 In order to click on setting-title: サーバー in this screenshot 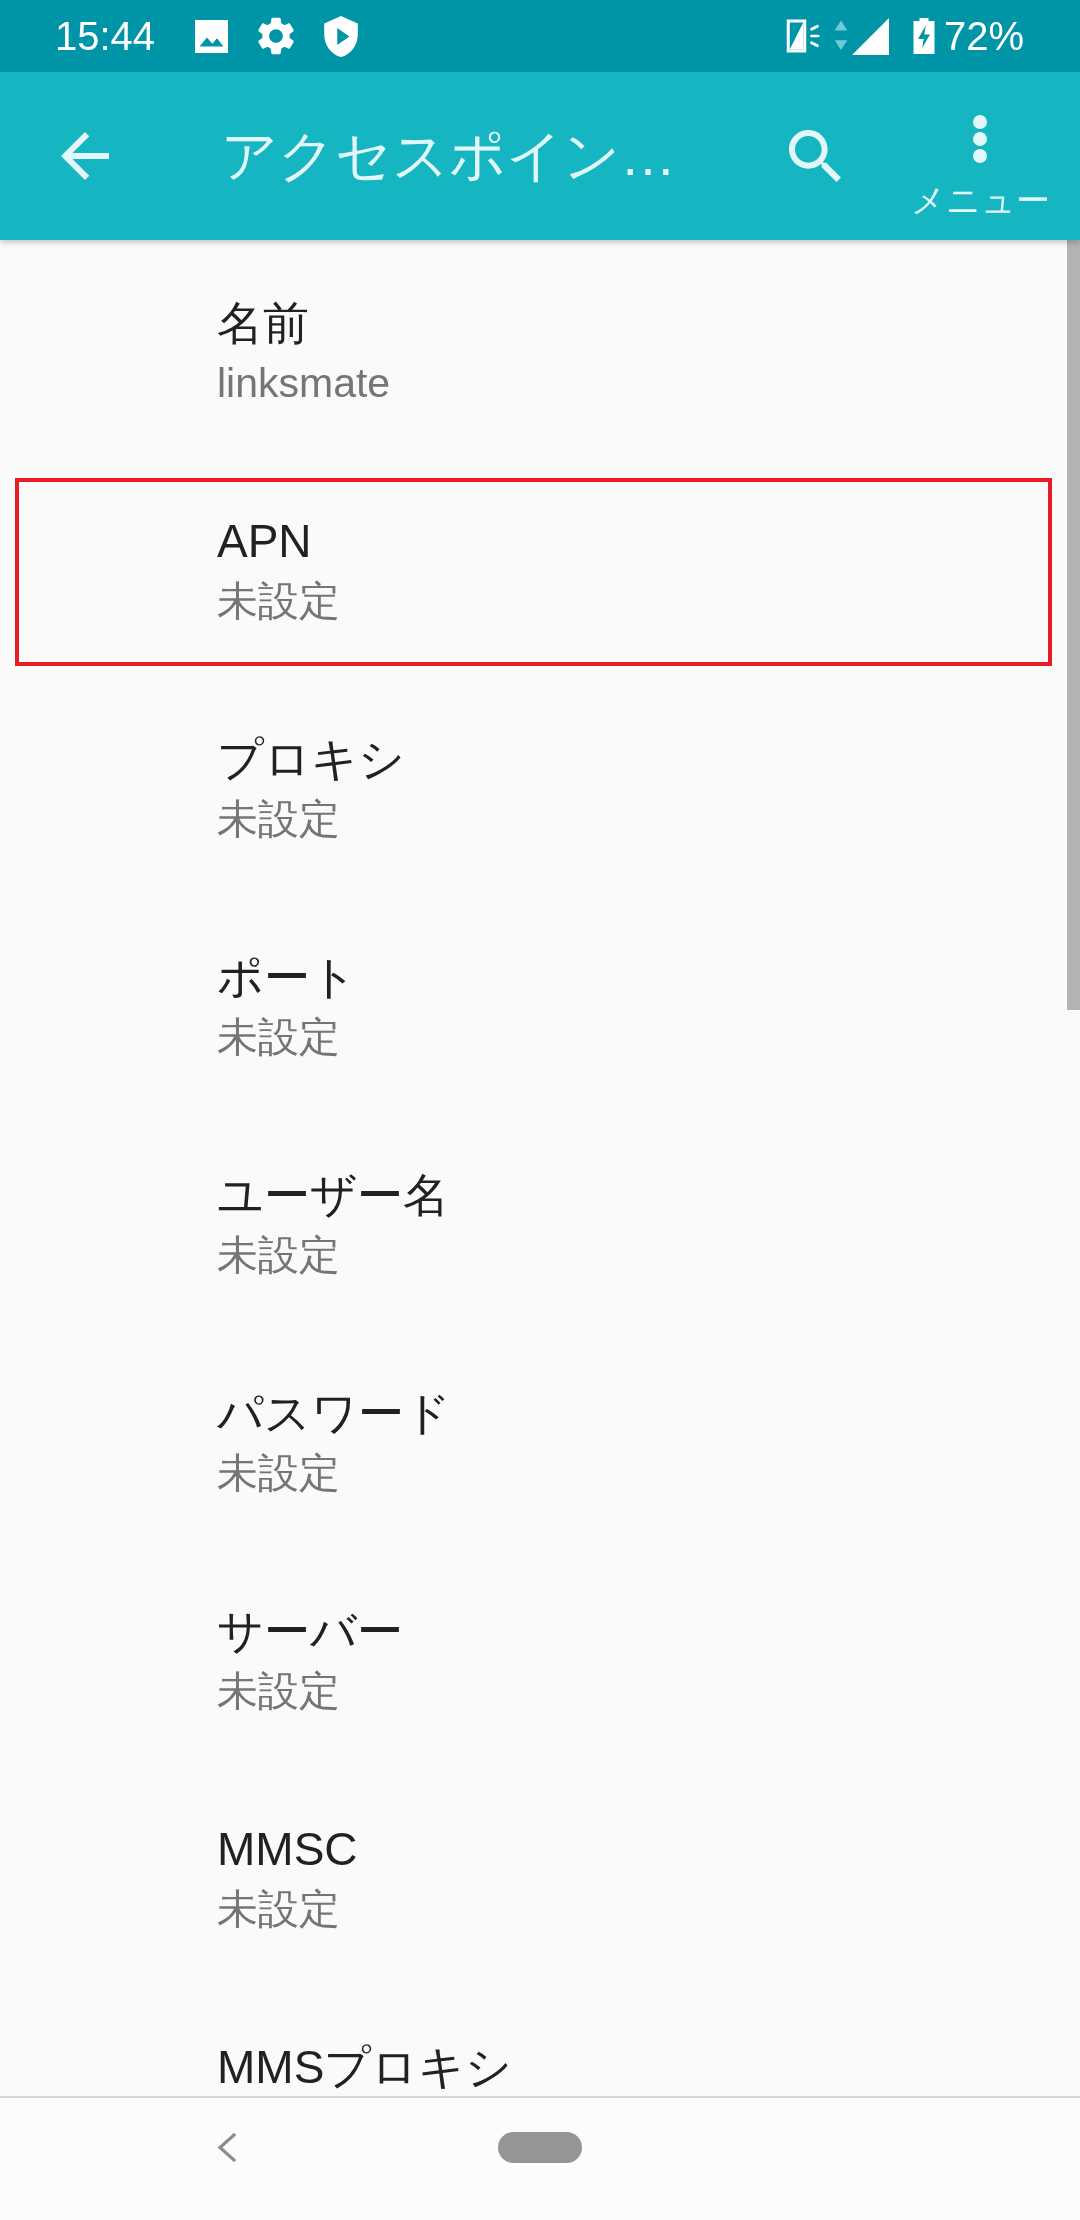, I will do `click(310, 1631)`.